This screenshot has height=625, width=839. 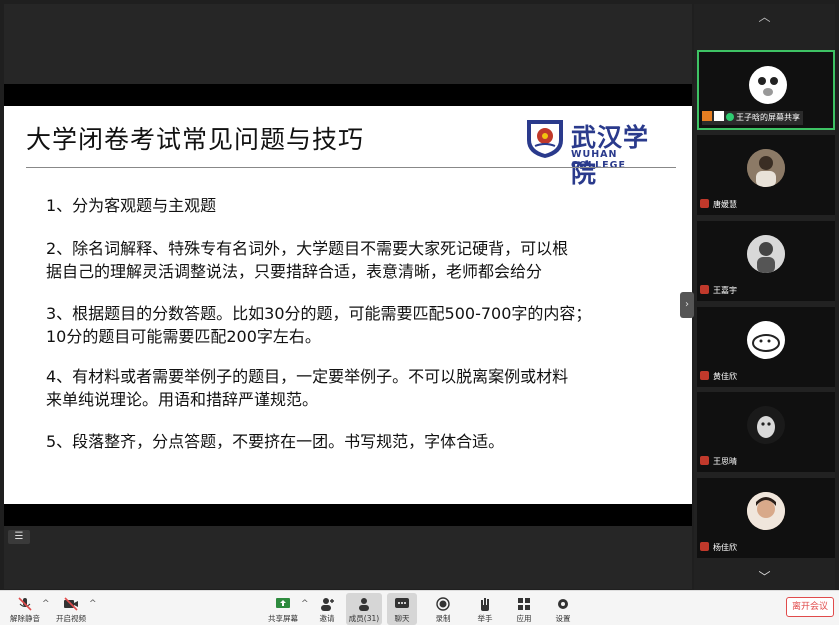 What do you see at coordinates (524, 604) in the screenshot?
I see `apps-grid-icon` at bounding box center [524, 604].